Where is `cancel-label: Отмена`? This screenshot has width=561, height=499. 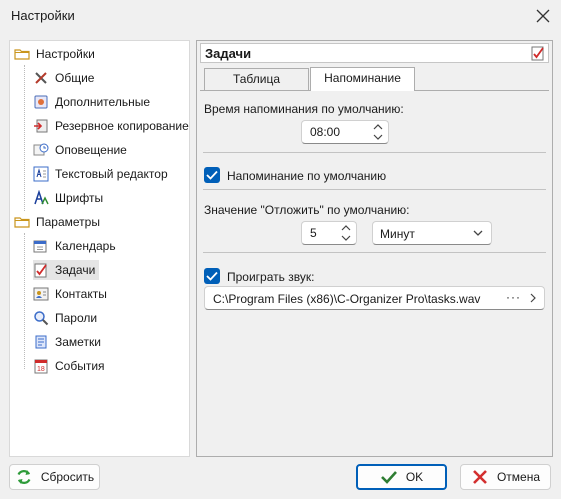 cancel-label: Отмена is located at coordinates (518, 477).